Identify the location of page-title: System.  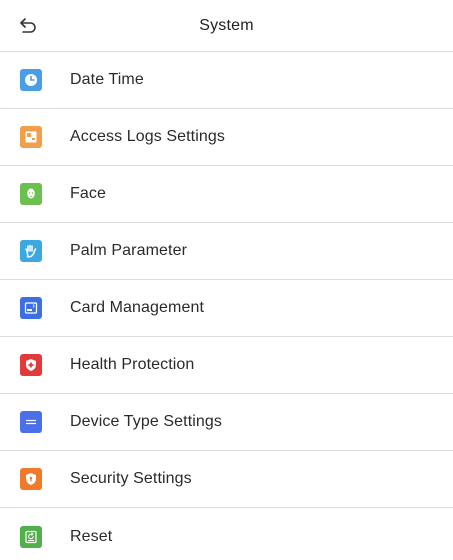
(226, 25).